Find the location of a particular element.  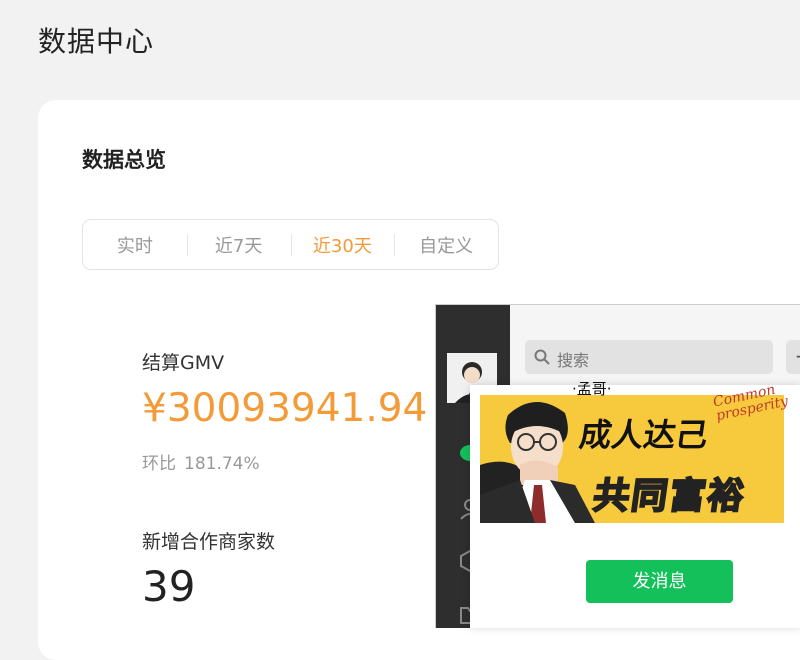

add-button: + is located at coordinates (793, 357).